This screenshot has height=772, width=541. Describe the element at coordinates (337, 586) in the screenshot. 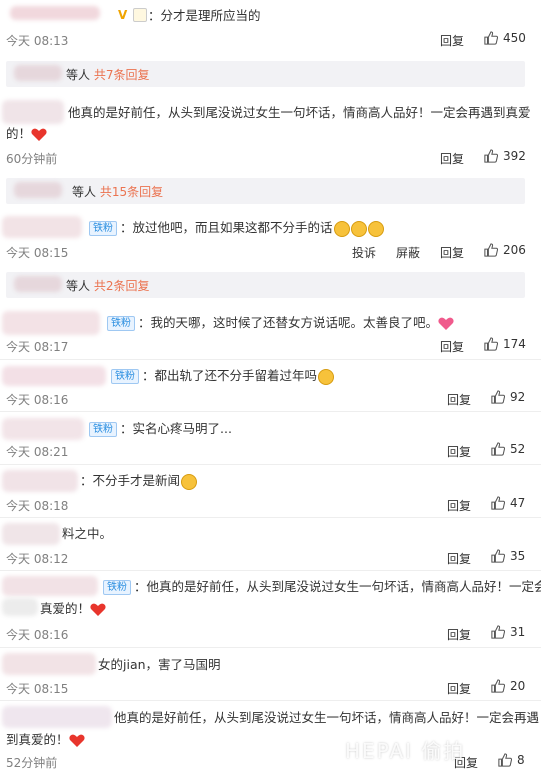

I see `comment-text: ：他真的是好前任，从头到尾没说过女生一句坏话，情商高人品好！一定会` at that location.